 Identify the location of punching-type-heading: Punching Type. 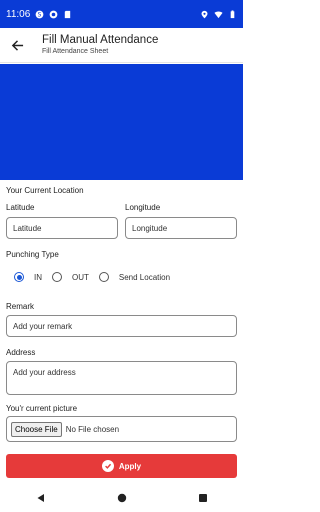
(32, 254).